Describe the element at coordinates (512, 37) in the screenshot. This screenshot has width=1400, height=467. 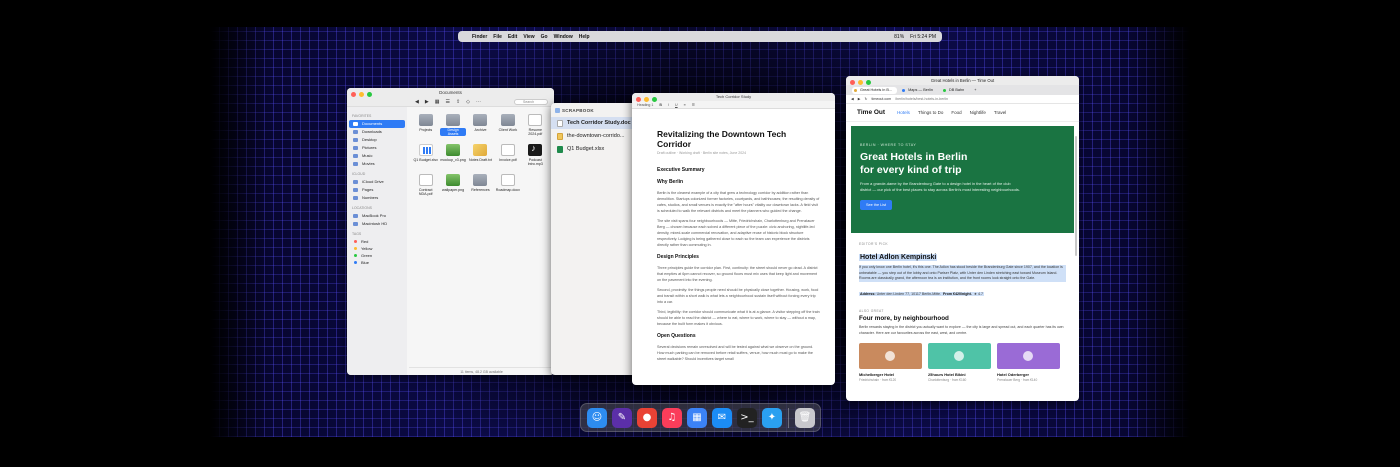
I see `menu-edit: Edit` at that location.